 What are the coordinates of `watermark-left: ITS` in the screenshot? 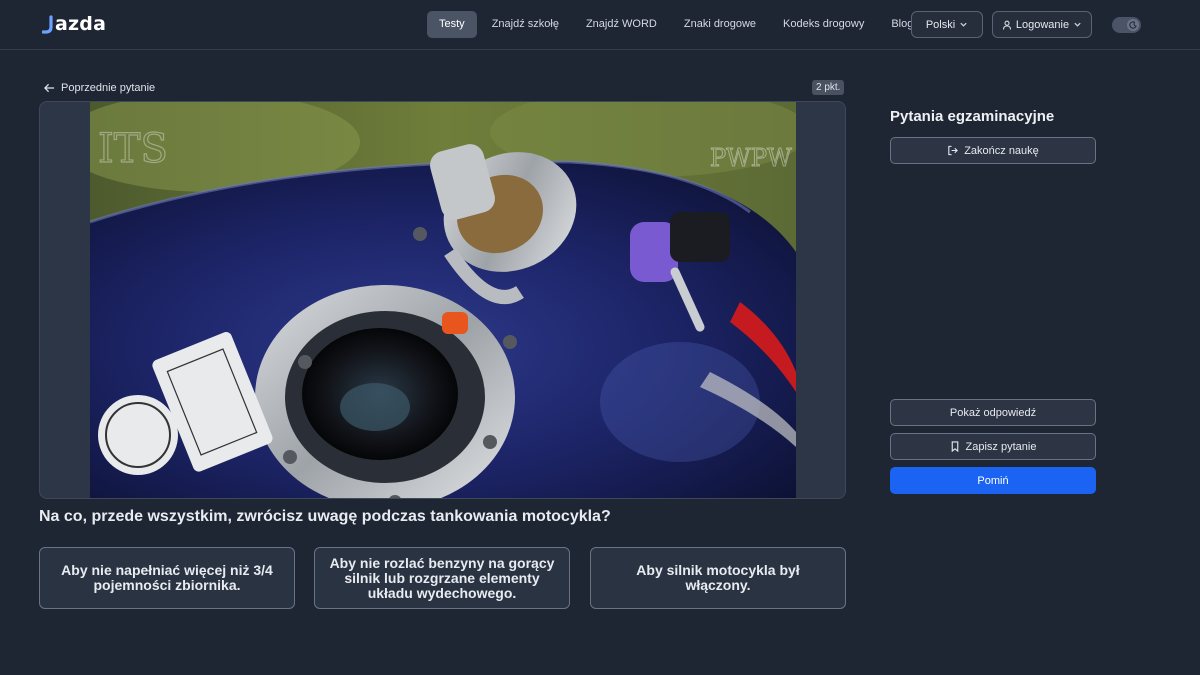 It's located at (133, 149).